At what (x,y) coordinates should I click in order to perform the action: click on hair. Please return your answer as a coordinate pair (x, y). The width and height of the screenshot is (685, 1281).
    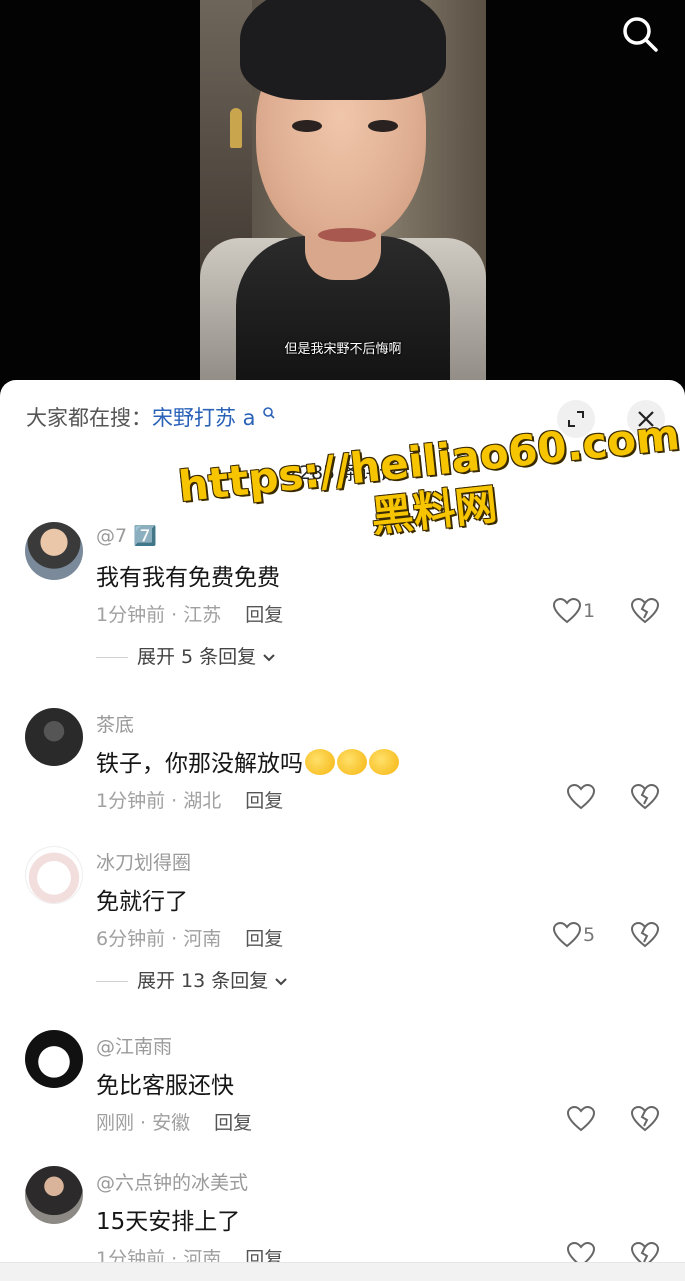
    Looking at the image, I should click on (343, 50).